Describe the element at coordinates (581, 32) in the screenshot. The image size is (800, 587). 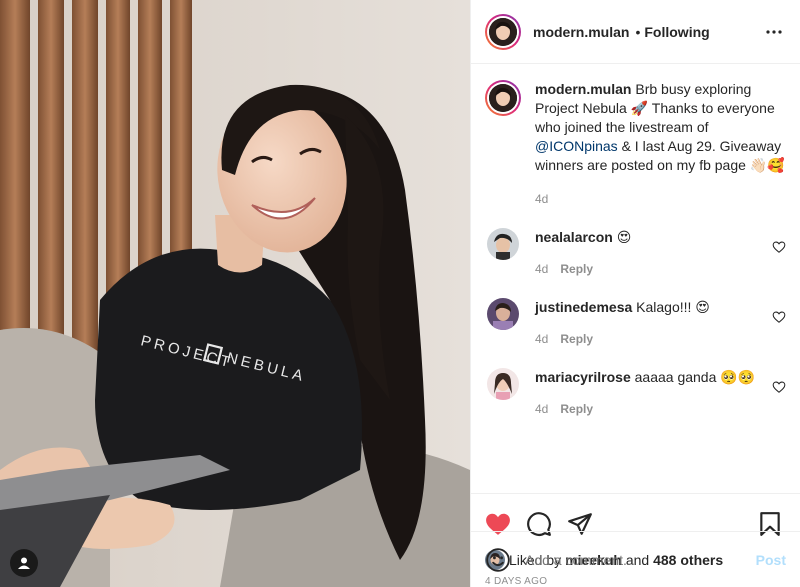
I see `author-username: modern.mulan` at that location.